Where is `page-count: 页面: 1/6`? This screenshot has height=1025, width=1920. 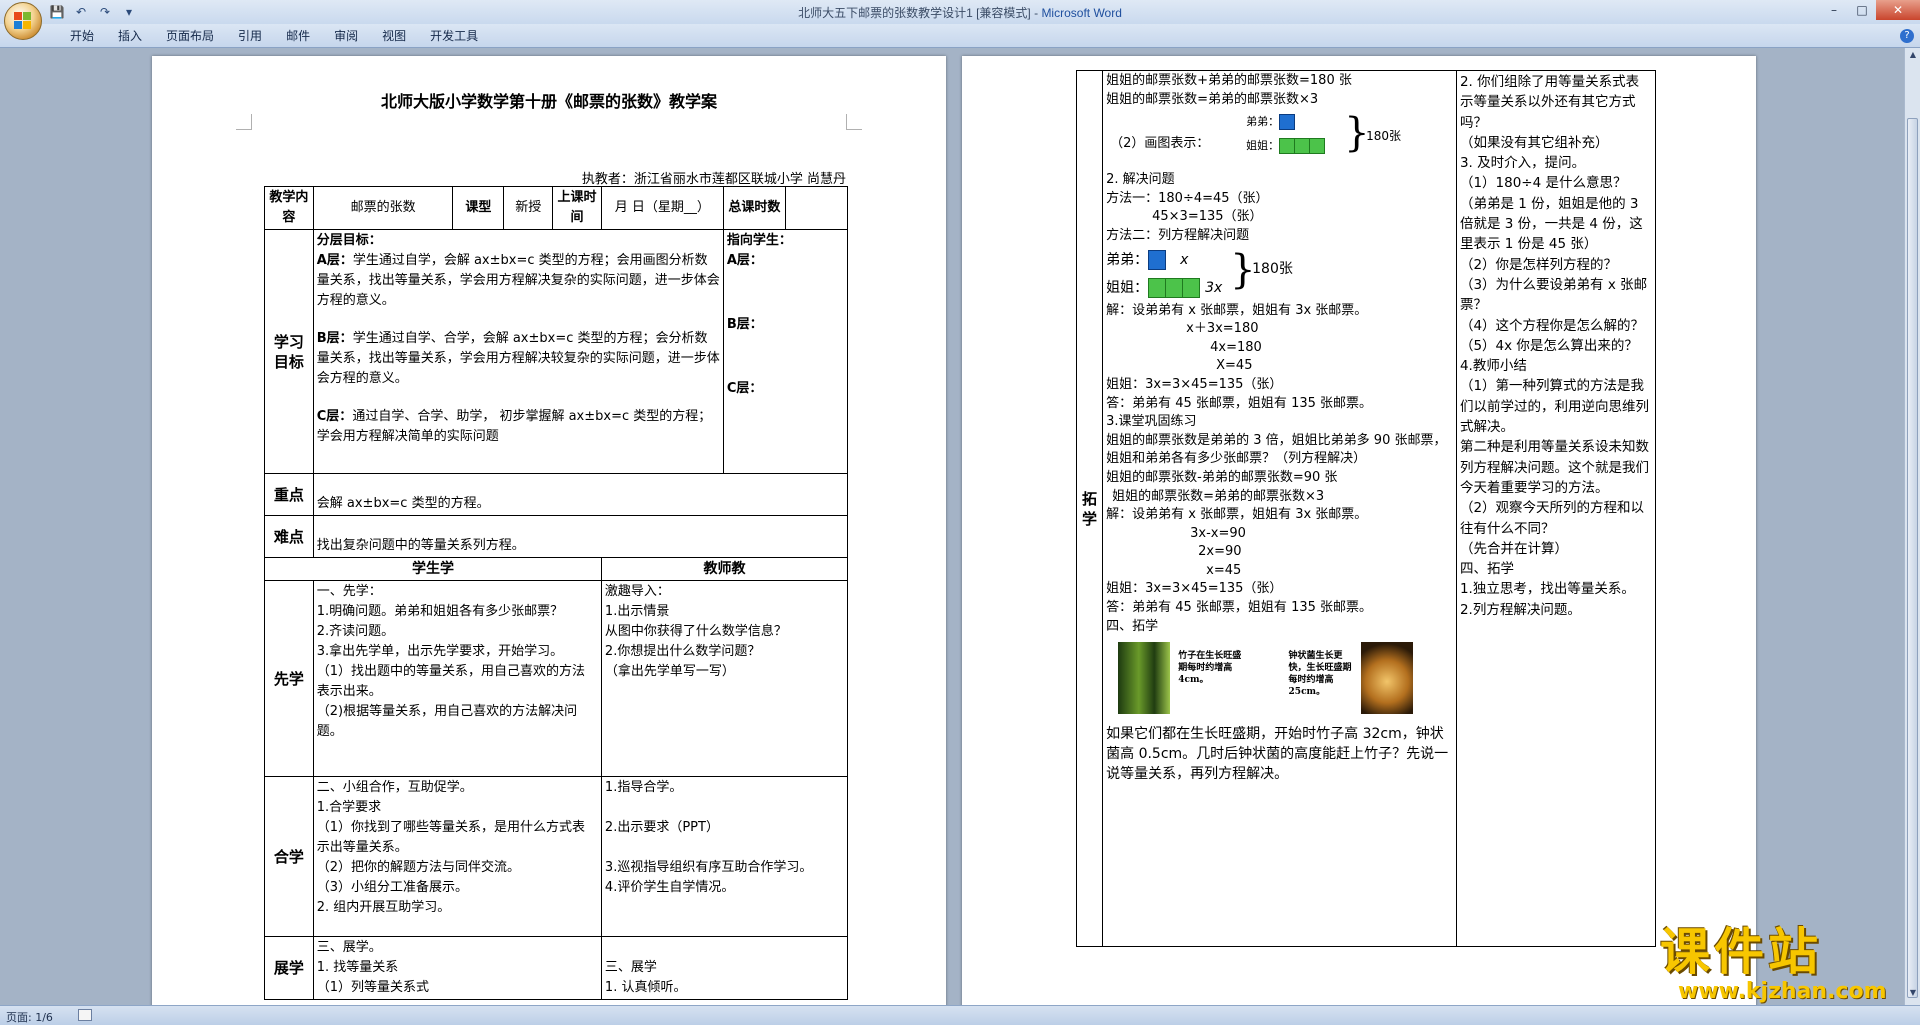
page-count: 页面: 1/6 is located at coordinates (29, 1017).